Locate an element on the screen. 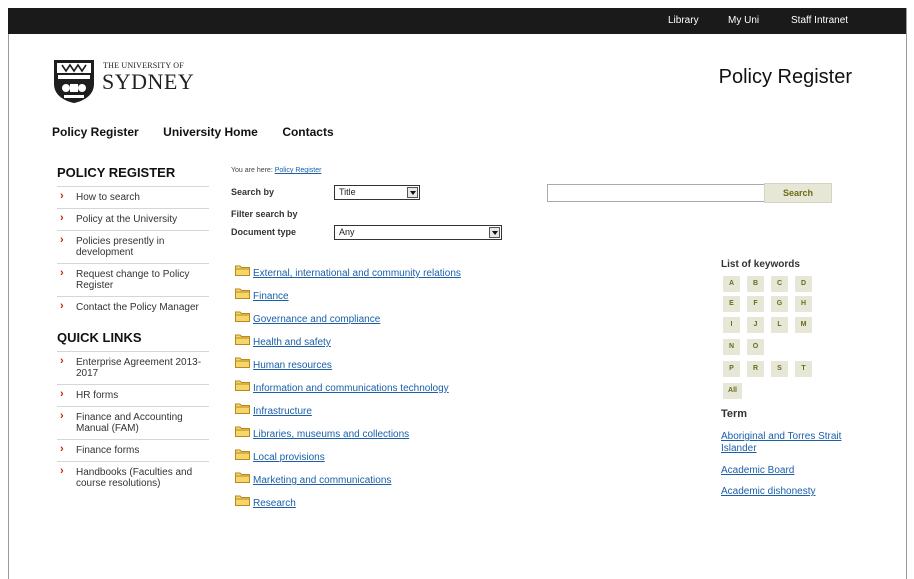  term-heading: Term is located at coordinates (734, 414).